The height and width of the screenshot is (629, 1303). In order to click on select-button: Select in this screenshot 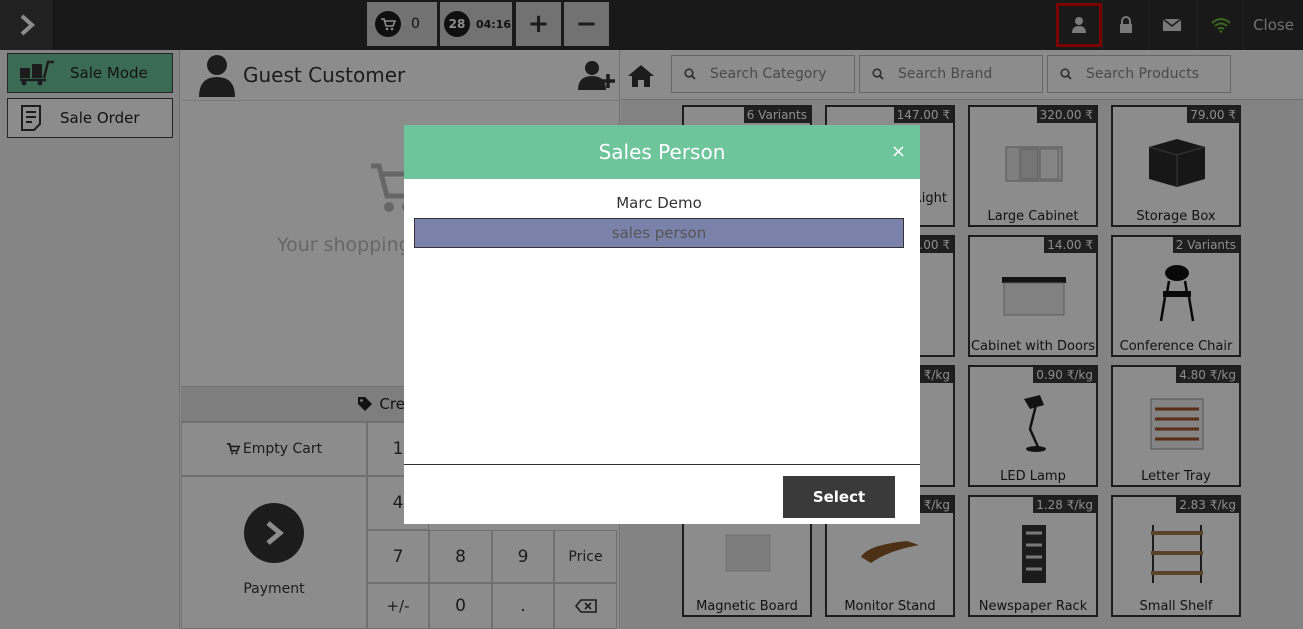, I will do `click(839, 497)`.